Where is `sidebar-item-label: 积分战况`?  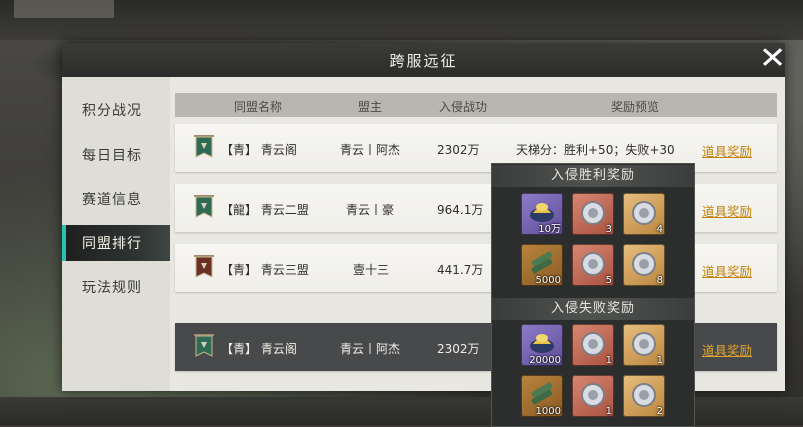 sidebar-item-label: 积分战况 is located at coordinates (112, 111).